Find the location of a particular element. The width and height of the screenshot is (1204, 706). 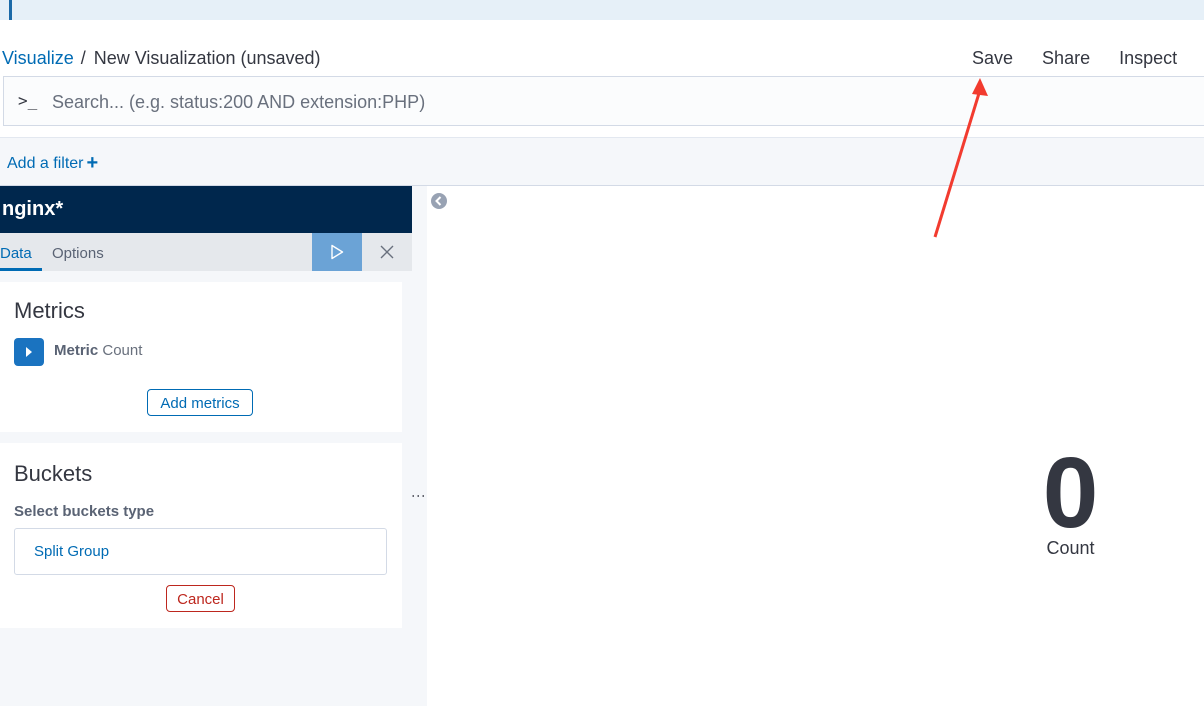

caret-right-icon is located at coordinates (29, 352).